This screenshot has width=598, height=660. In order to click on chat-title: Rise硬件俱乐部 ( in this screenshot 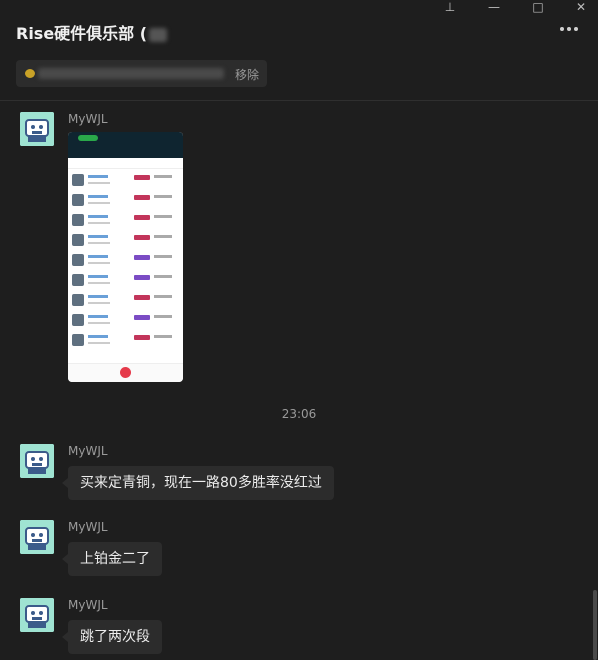, I will do `click(92, 32)`.